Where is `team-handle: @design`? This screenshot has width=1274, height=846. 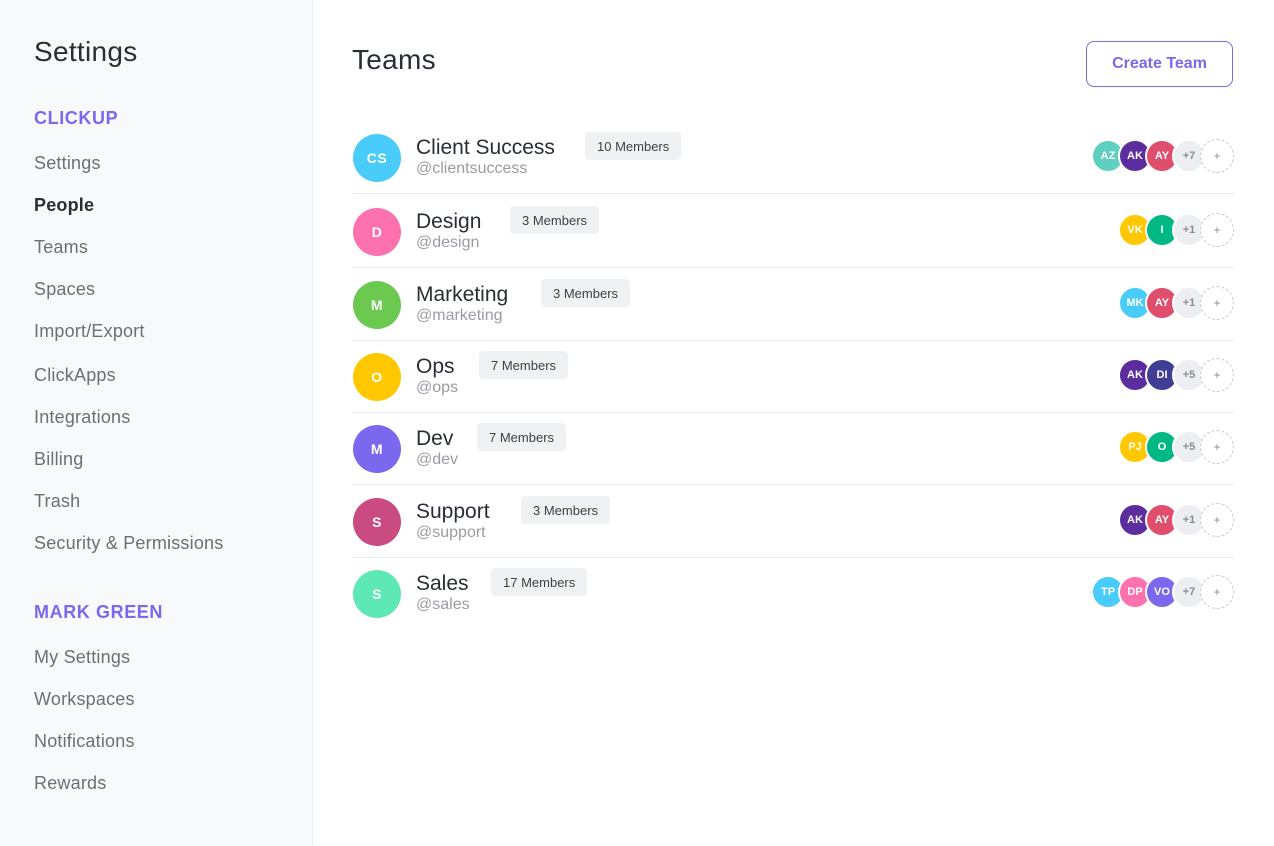
team-handle: @design is located at coordinates (448, 242).